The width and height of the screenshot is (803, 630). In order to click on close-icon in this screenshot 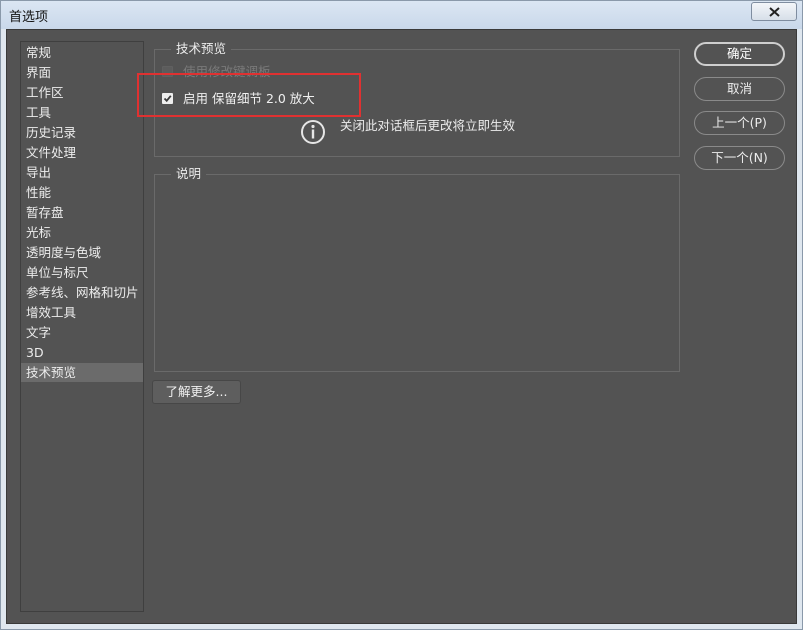, I will do `click(774, 12)`.